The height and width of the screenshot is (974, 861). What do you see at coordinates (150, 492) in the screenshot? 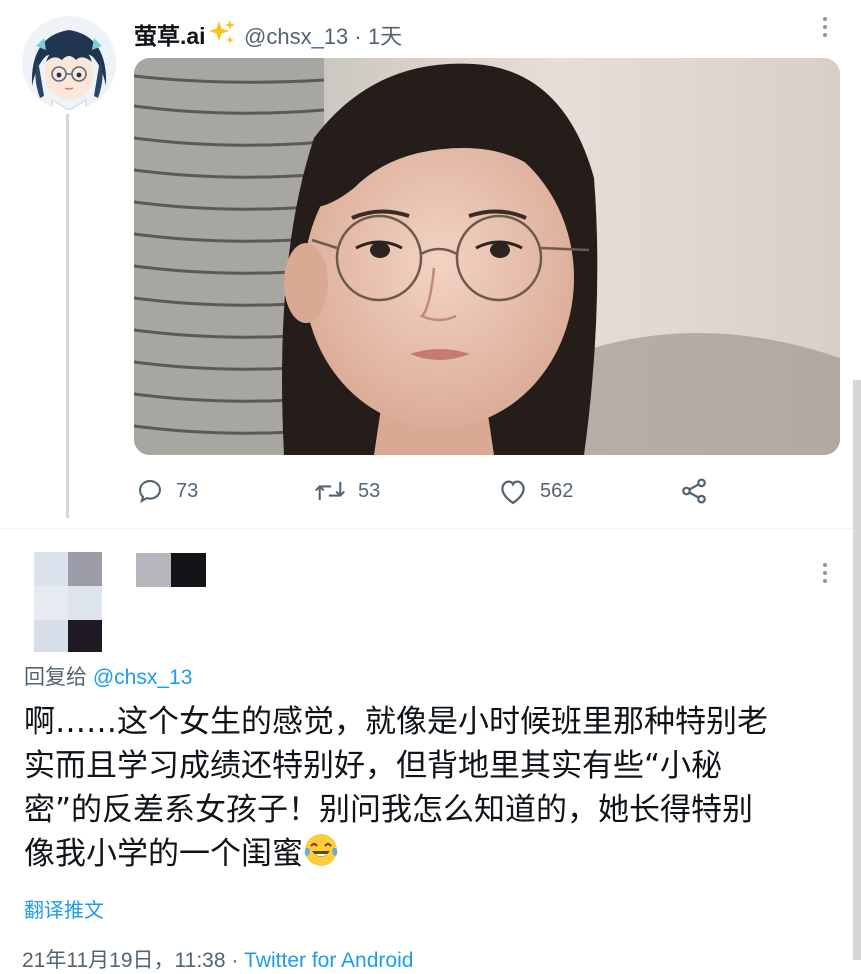
I see `reply-icon` at bounding box center [150, 492].